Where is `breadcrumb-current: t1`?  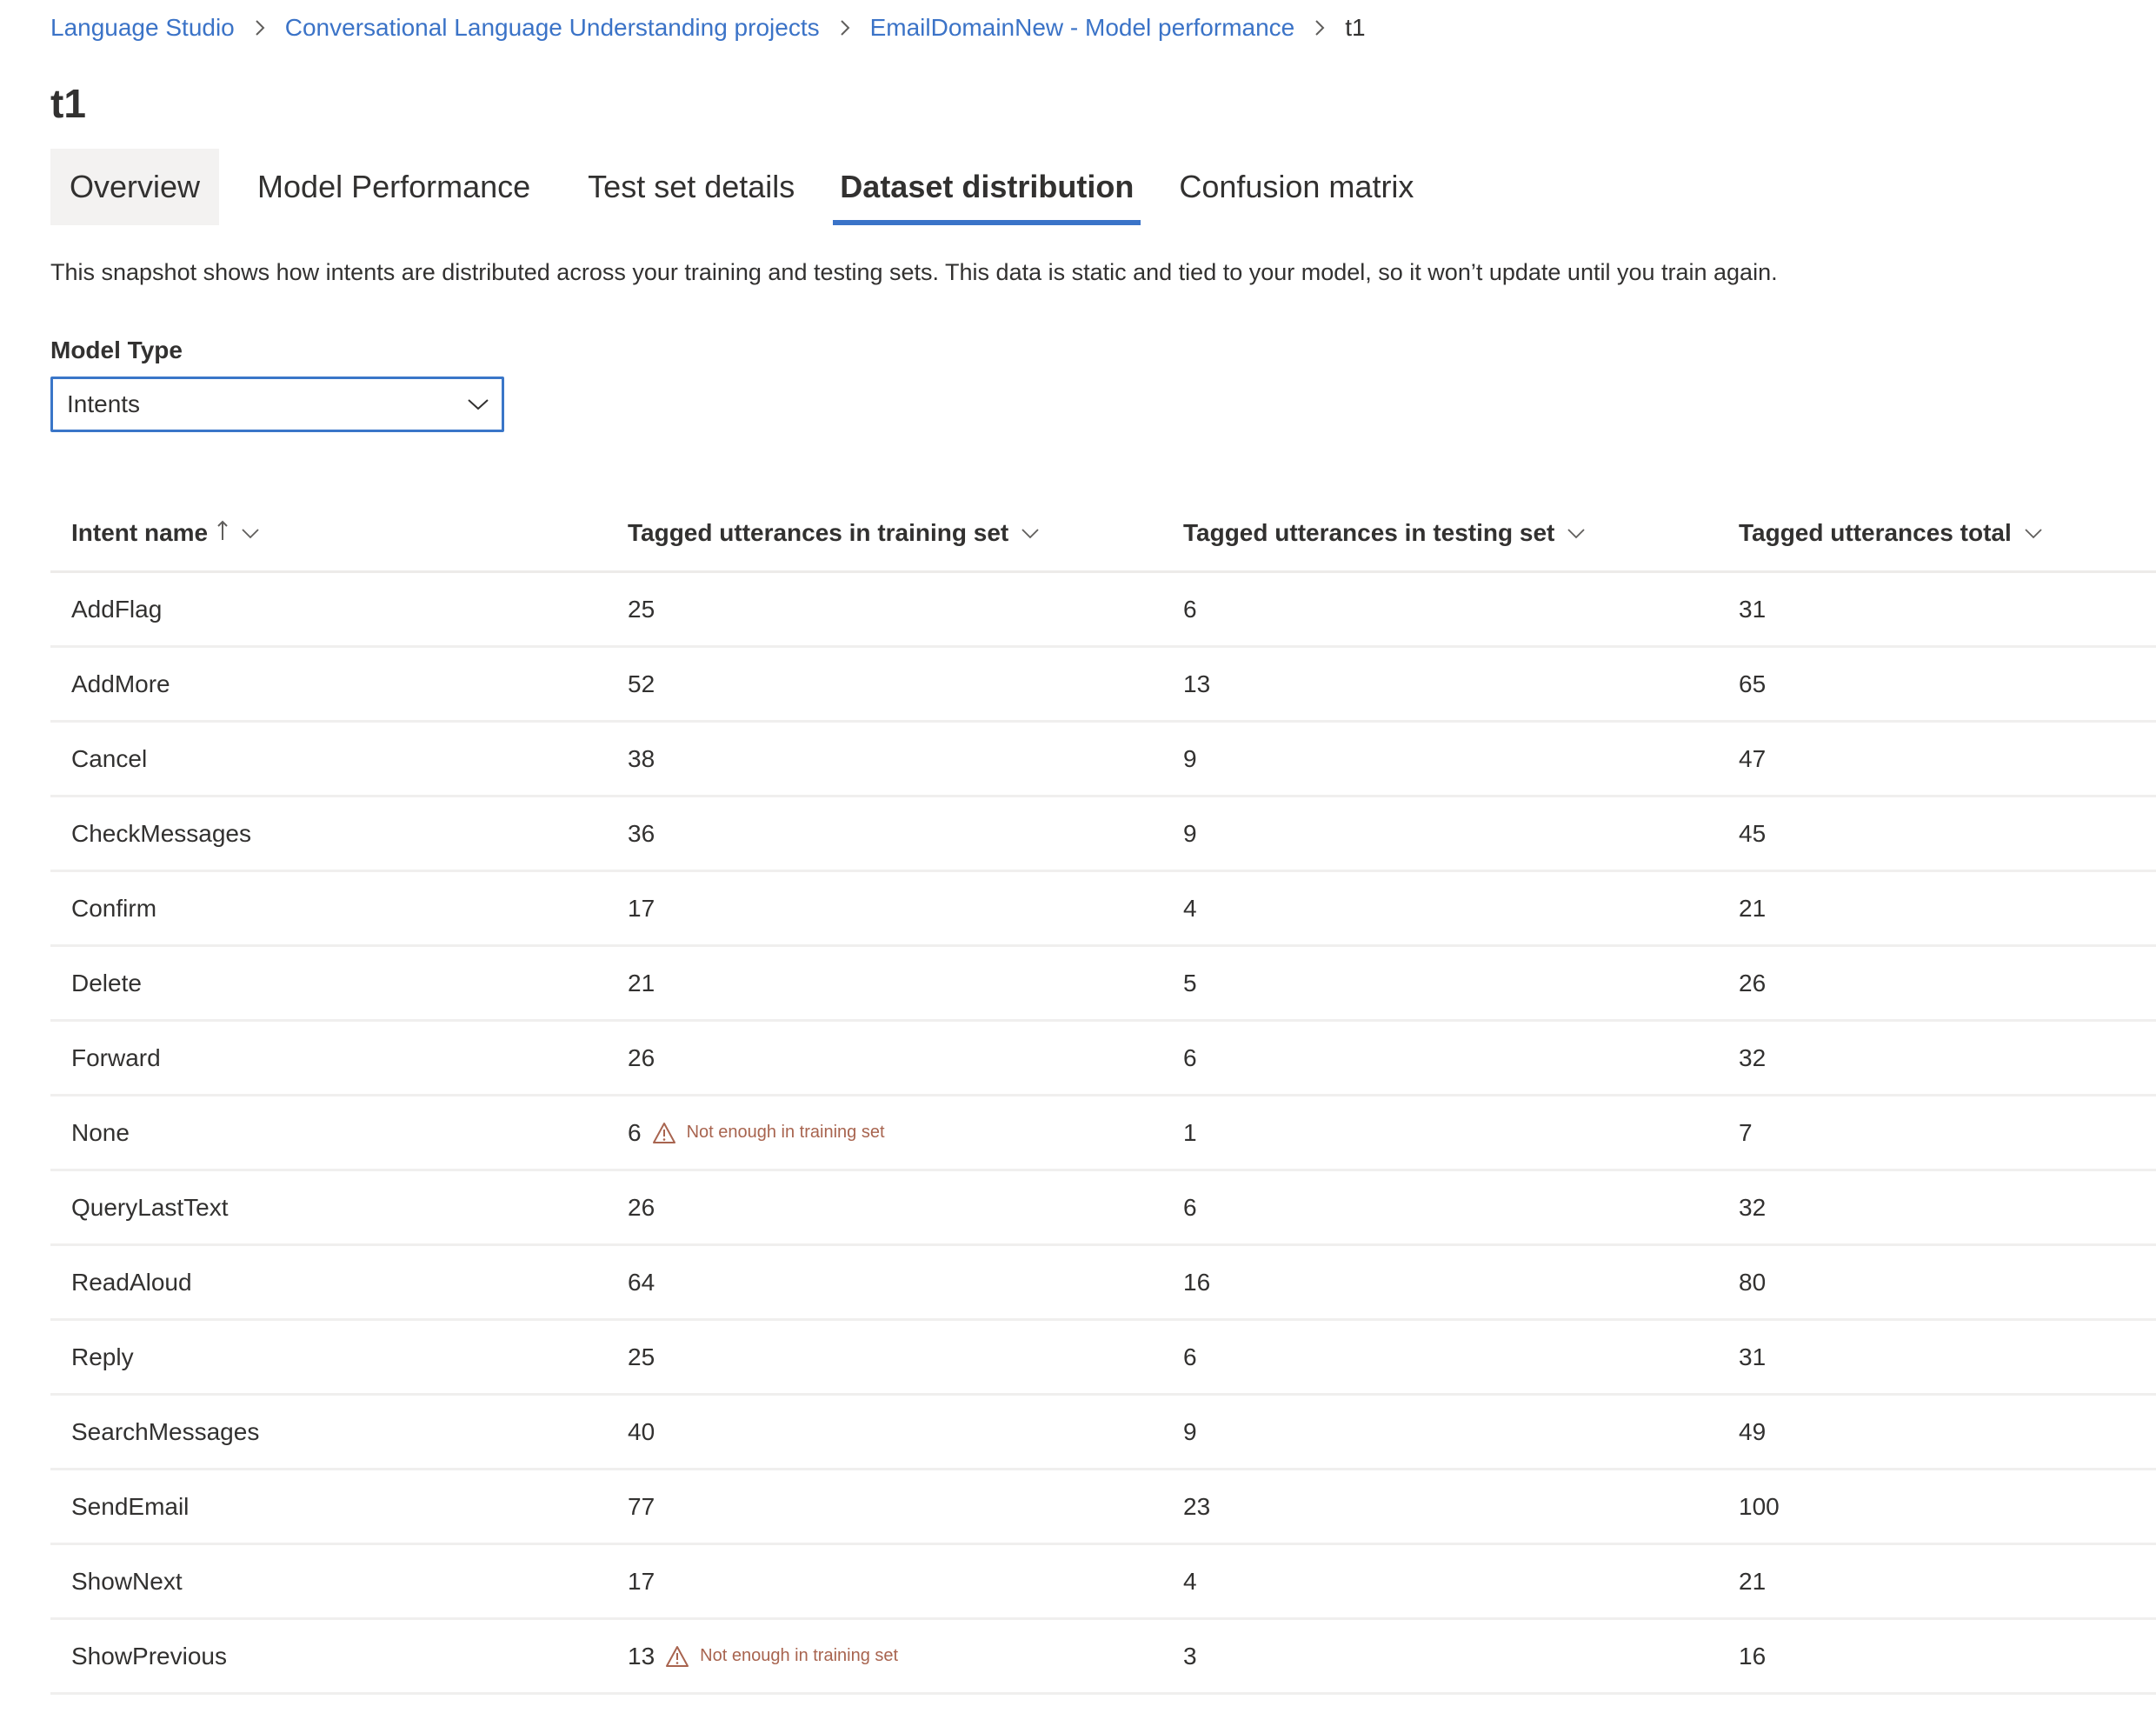
breadcrumb-current: t1 is located at coordinates (1355, 28).